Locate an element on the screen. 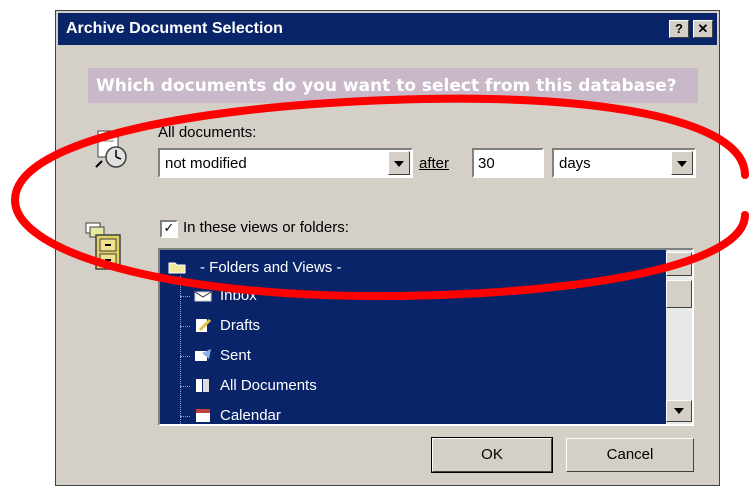 This screenshot has width=749, height=491. list-item-label: Drafts is located at coordinates (240, 325).